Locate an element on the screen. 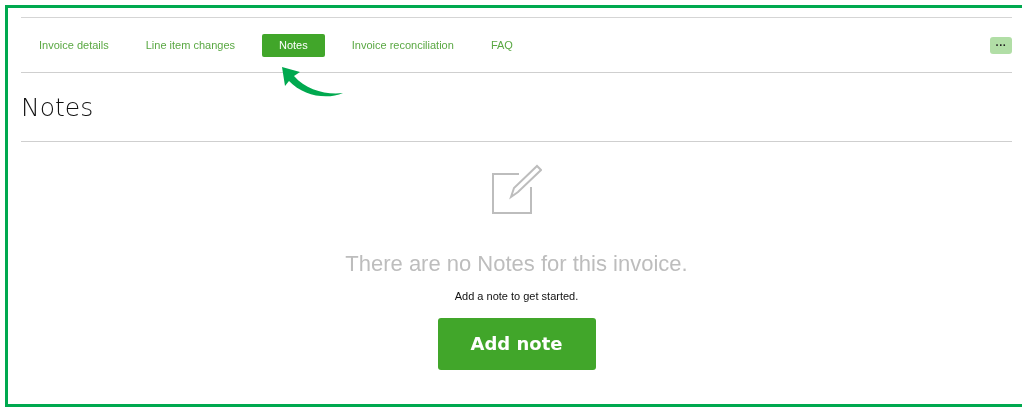 This screenshot has height=407, width=1022. page-heading: Notes is located at coordinates (57, 107).